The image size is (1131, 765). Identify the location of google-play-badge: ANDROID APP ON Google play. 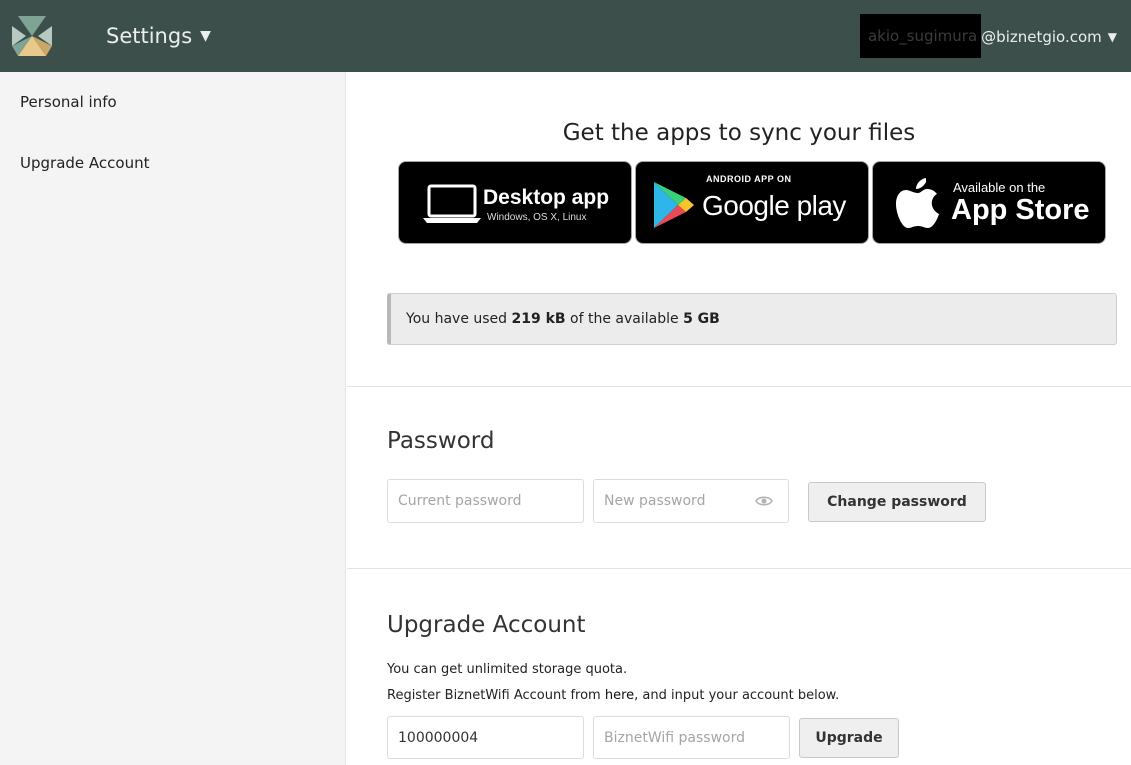
(752, 202).